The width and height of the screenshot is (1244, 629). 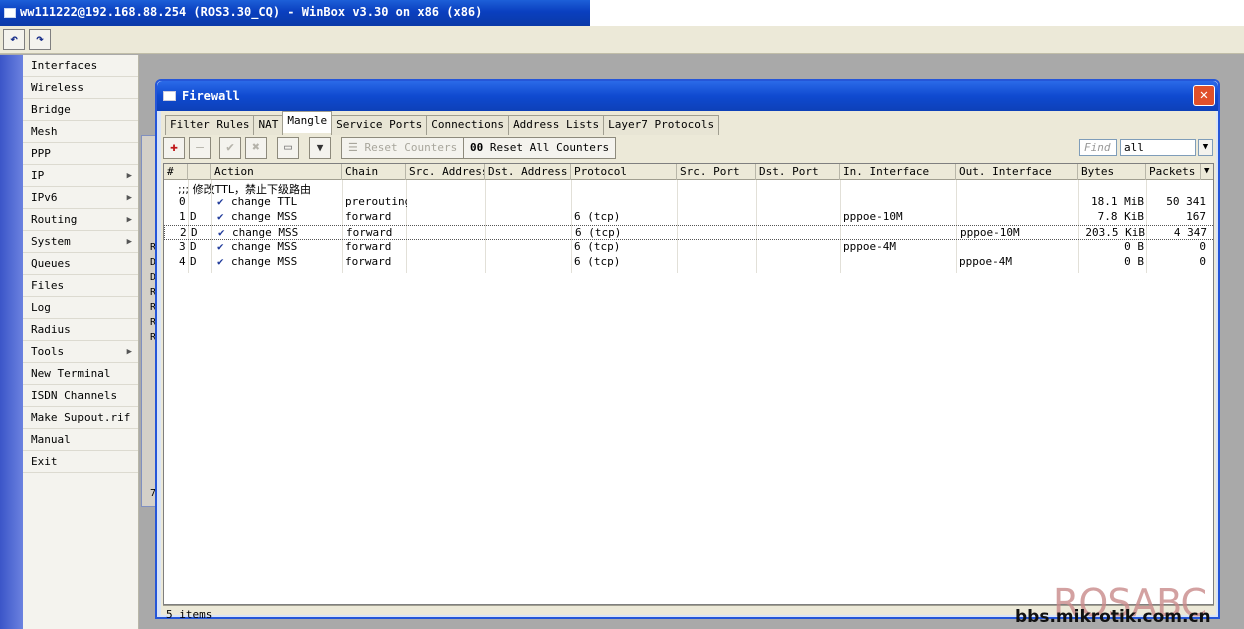 I want to click on remove-icon: —, so click(x=200, y=148).